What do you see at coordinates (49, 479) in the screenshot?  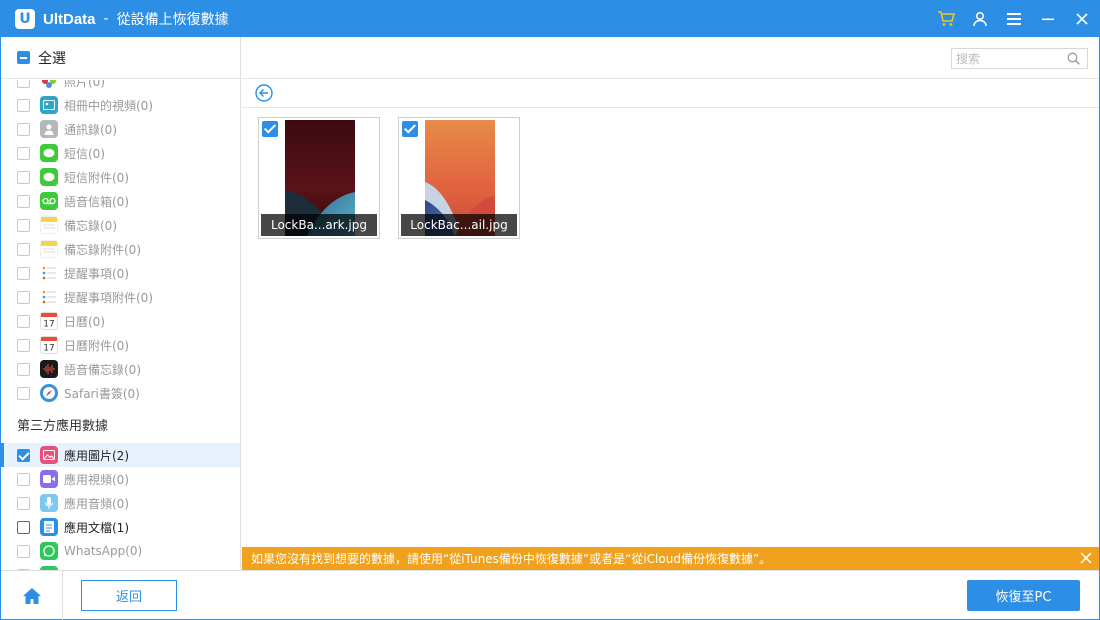 I see `app-video-icon` at bounding box center [49, 479].